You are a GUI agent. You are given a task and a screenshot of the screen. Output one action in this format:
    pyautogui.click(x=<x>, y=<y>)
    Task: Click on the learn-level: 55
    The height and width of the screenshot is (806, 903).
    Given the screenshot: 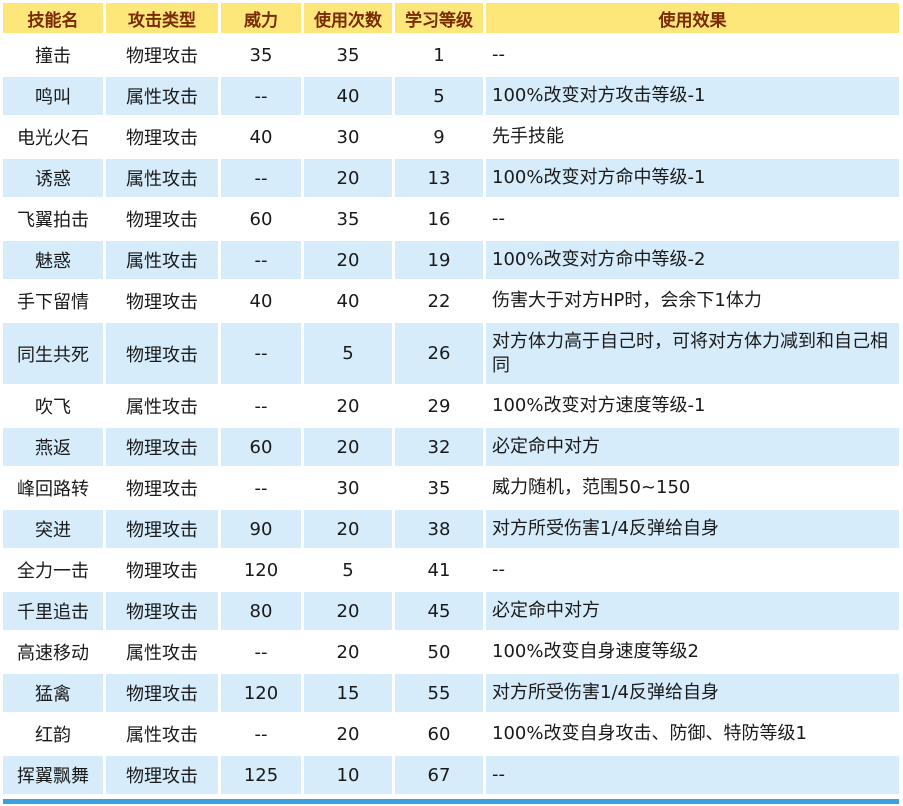 What is the action you would take?
    pyautogui.click(x=439, y=693)
    